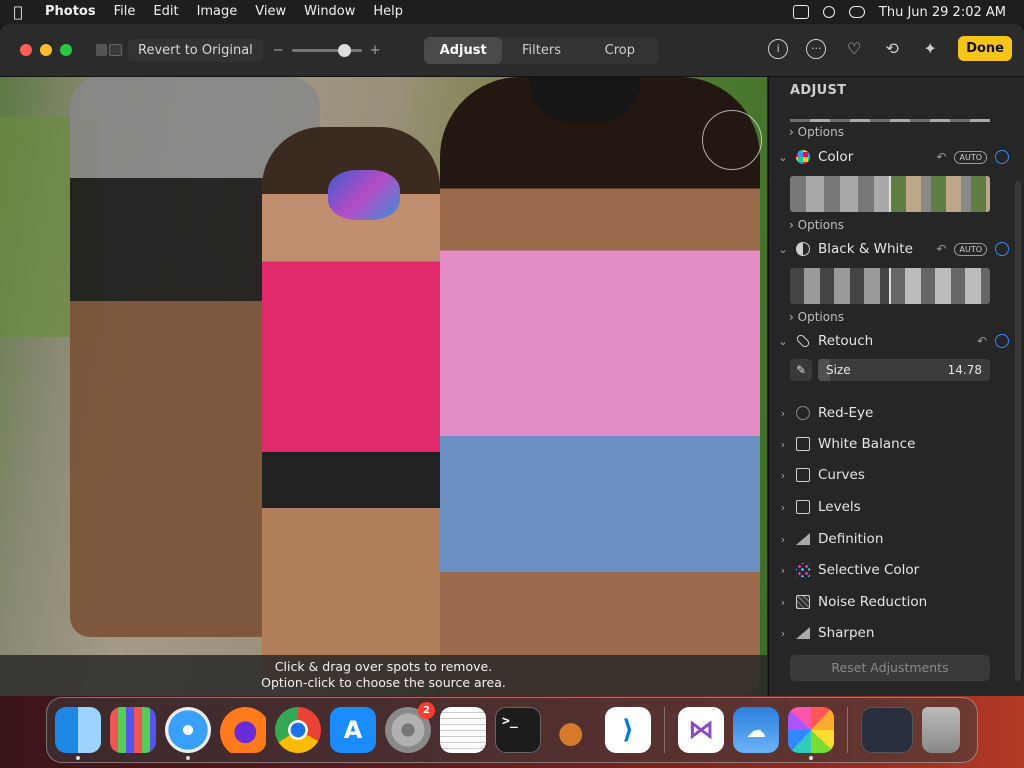 This screenshot has width=1024, height=768. Describe the element at coordinates (816, 48) in the screenshot. I see `more-options-icon: ···` at that location.